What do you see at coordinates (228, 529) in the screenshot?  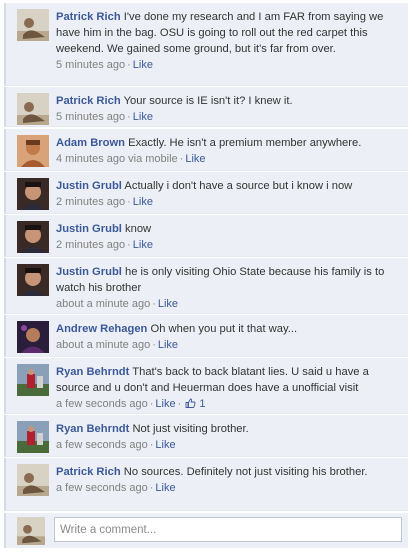 I see `comment-input` at bounding box center [228, 529].